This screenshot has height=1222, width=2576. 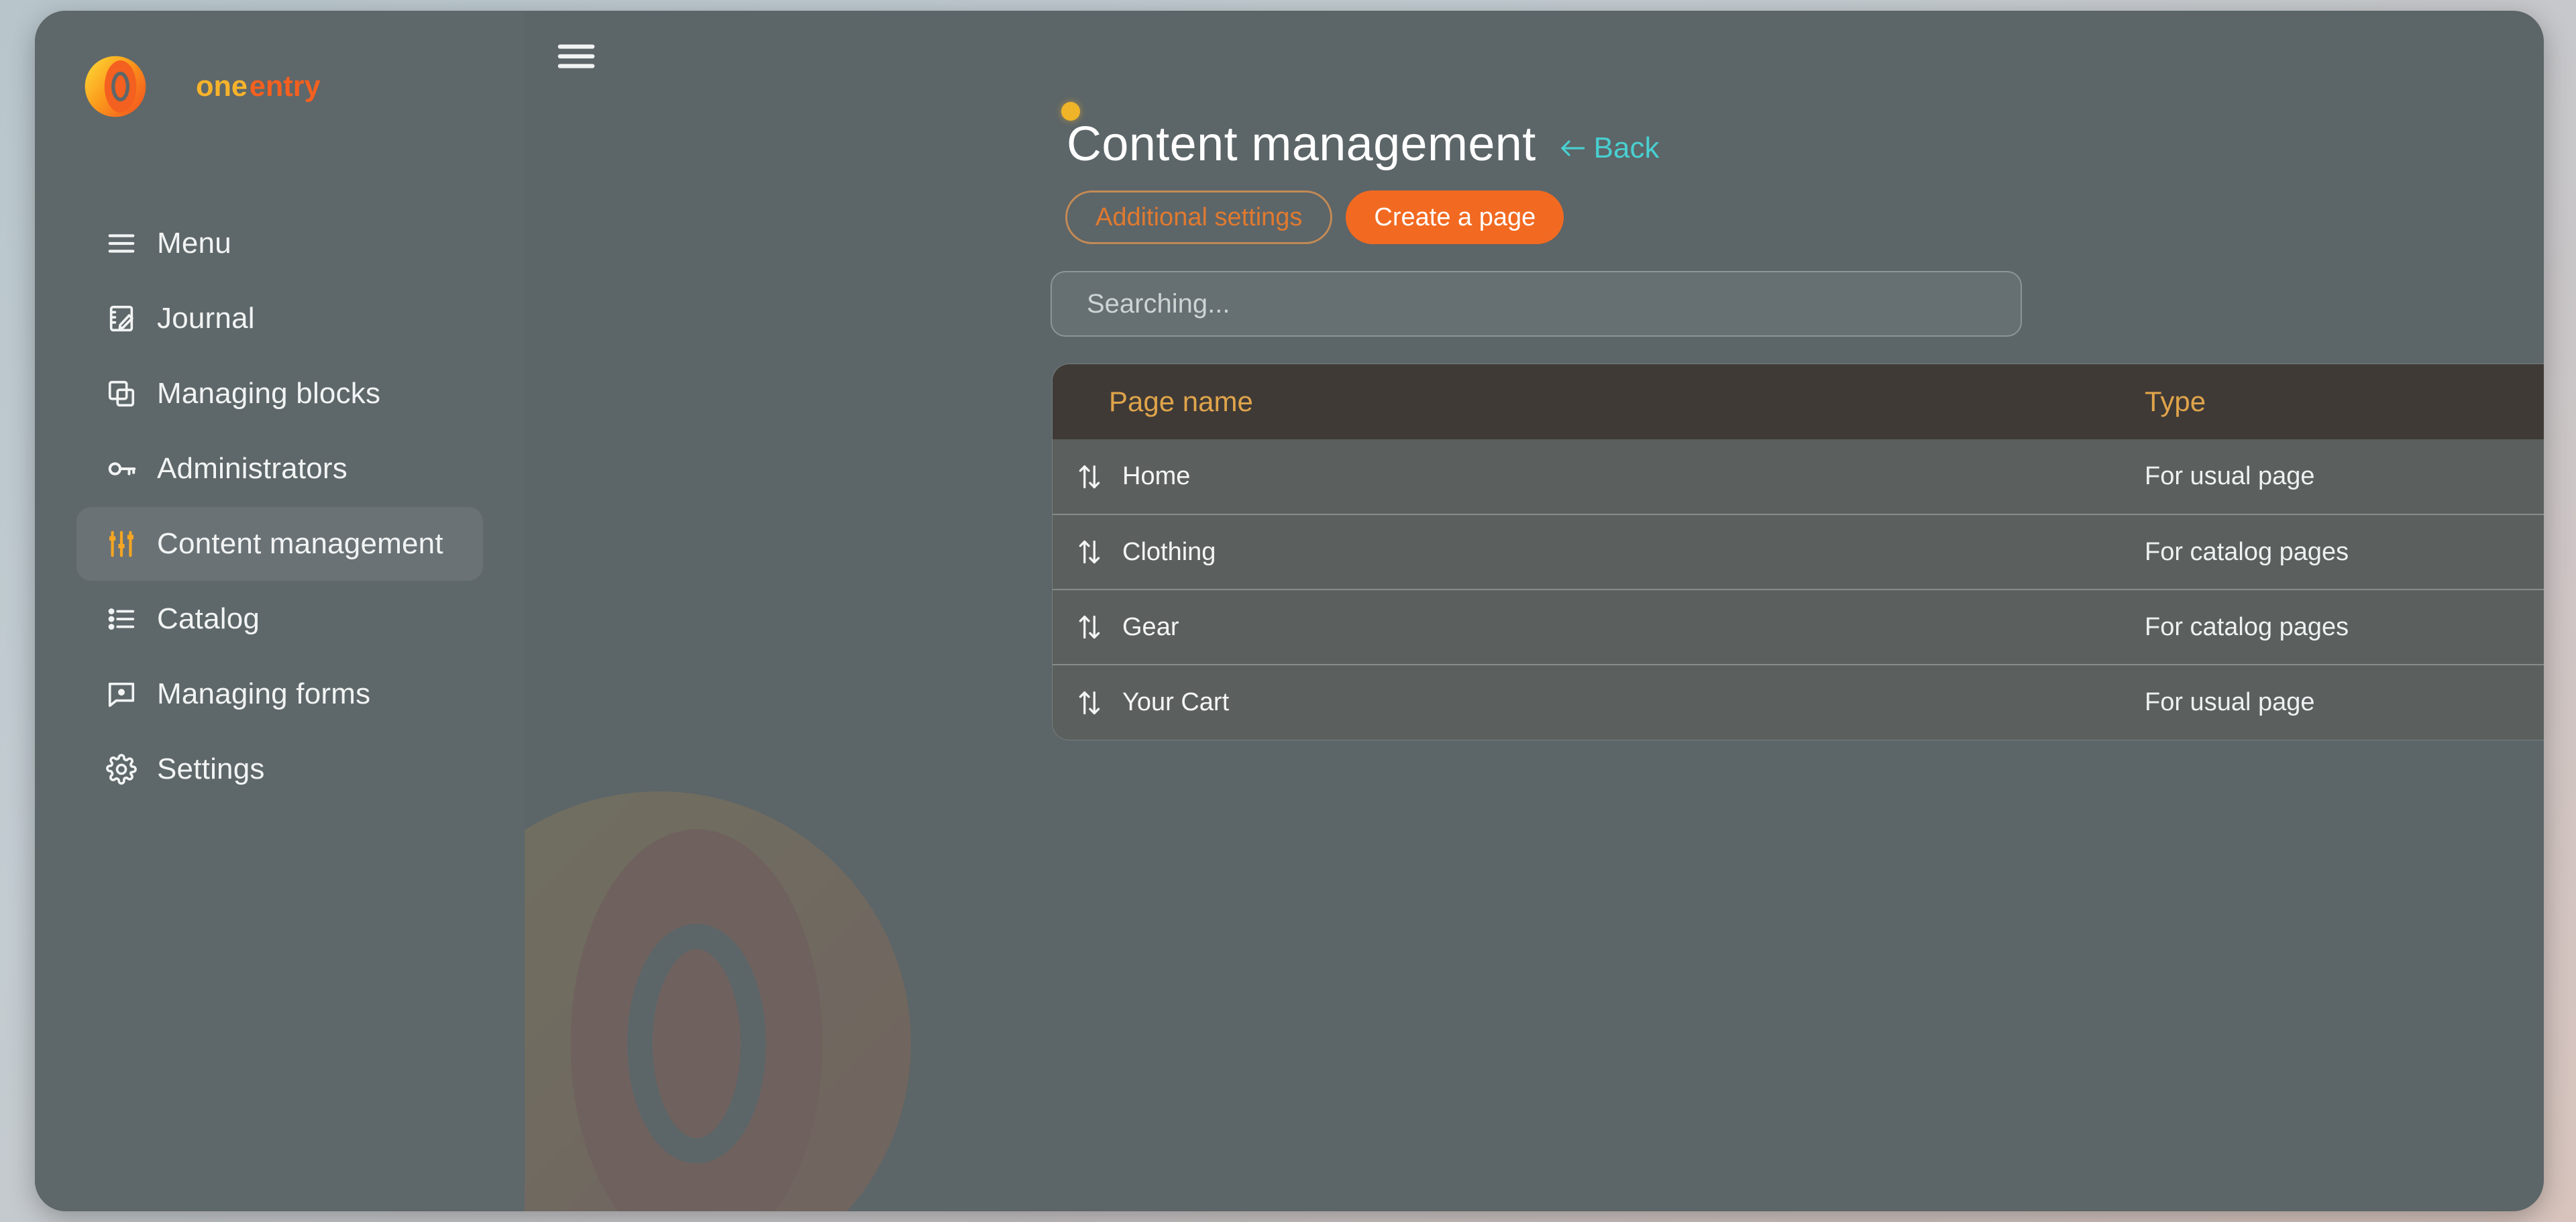 I want to click on sliders-icon, so click(x=121, y=544).